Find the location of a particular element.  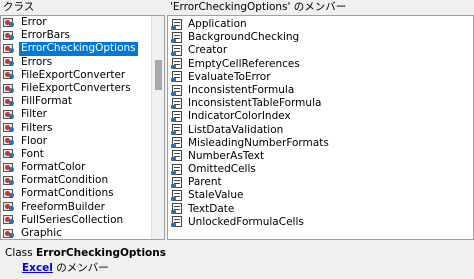

class-list-item-label: Graphic is located at coordinates (41, 233).